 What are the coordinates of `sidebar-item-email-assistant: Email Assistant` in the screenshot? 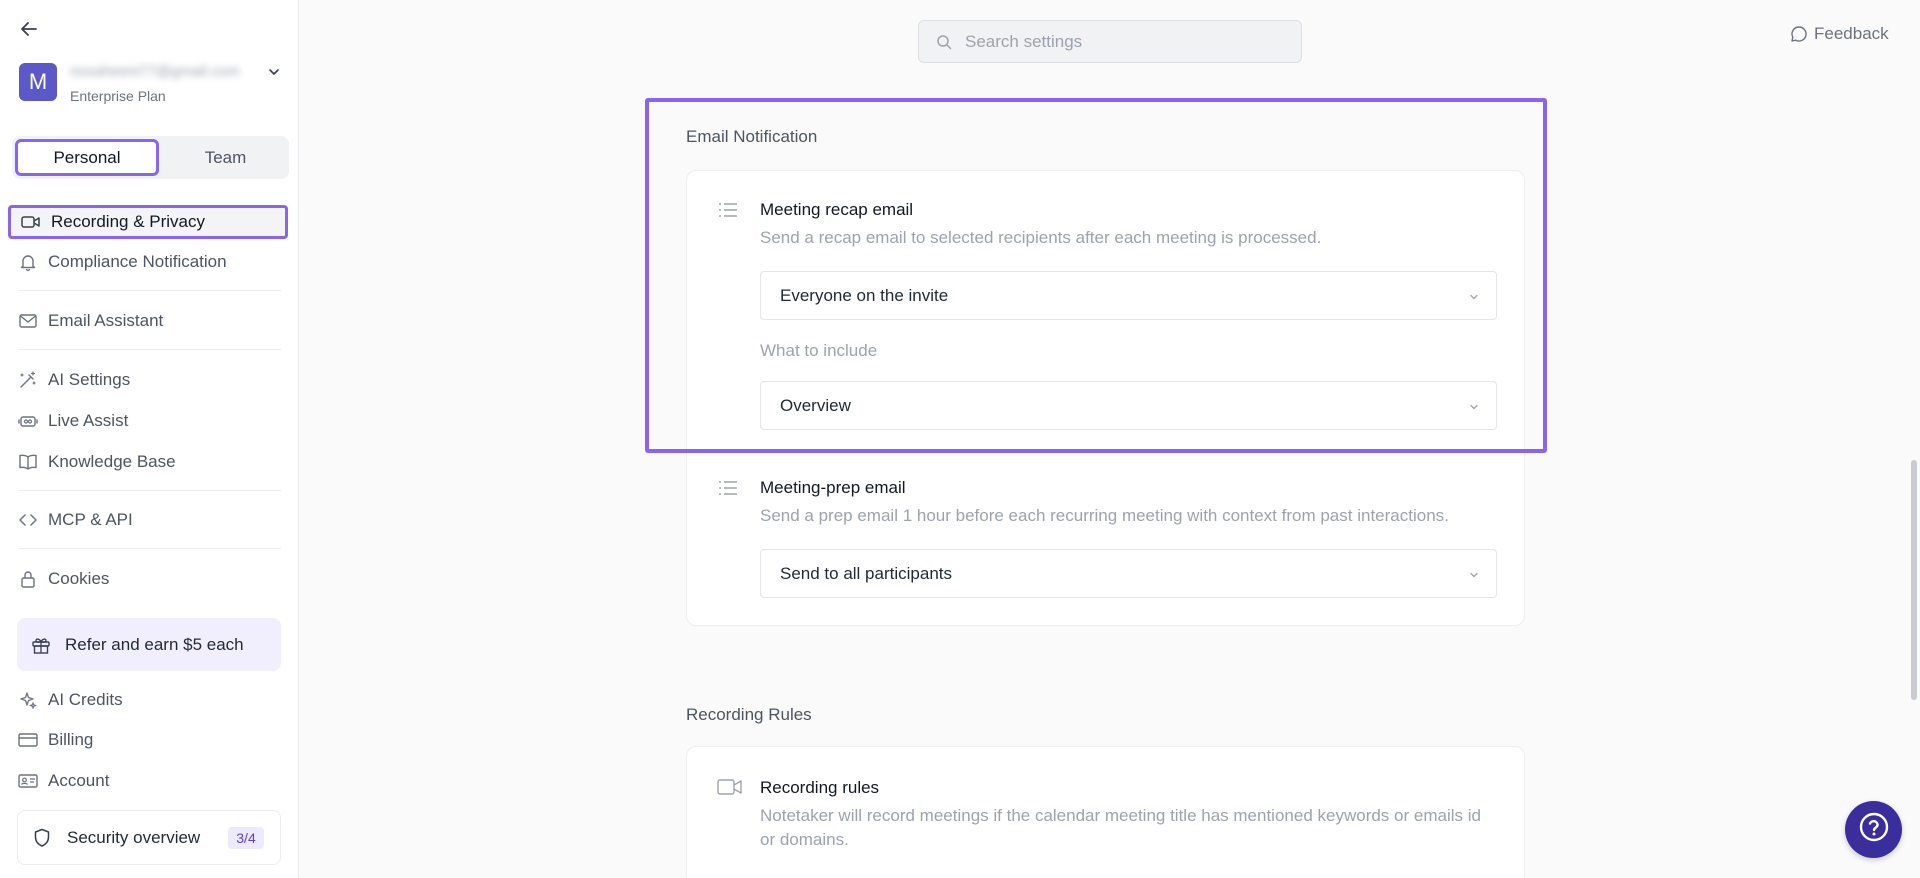 It's located at (148, 321).